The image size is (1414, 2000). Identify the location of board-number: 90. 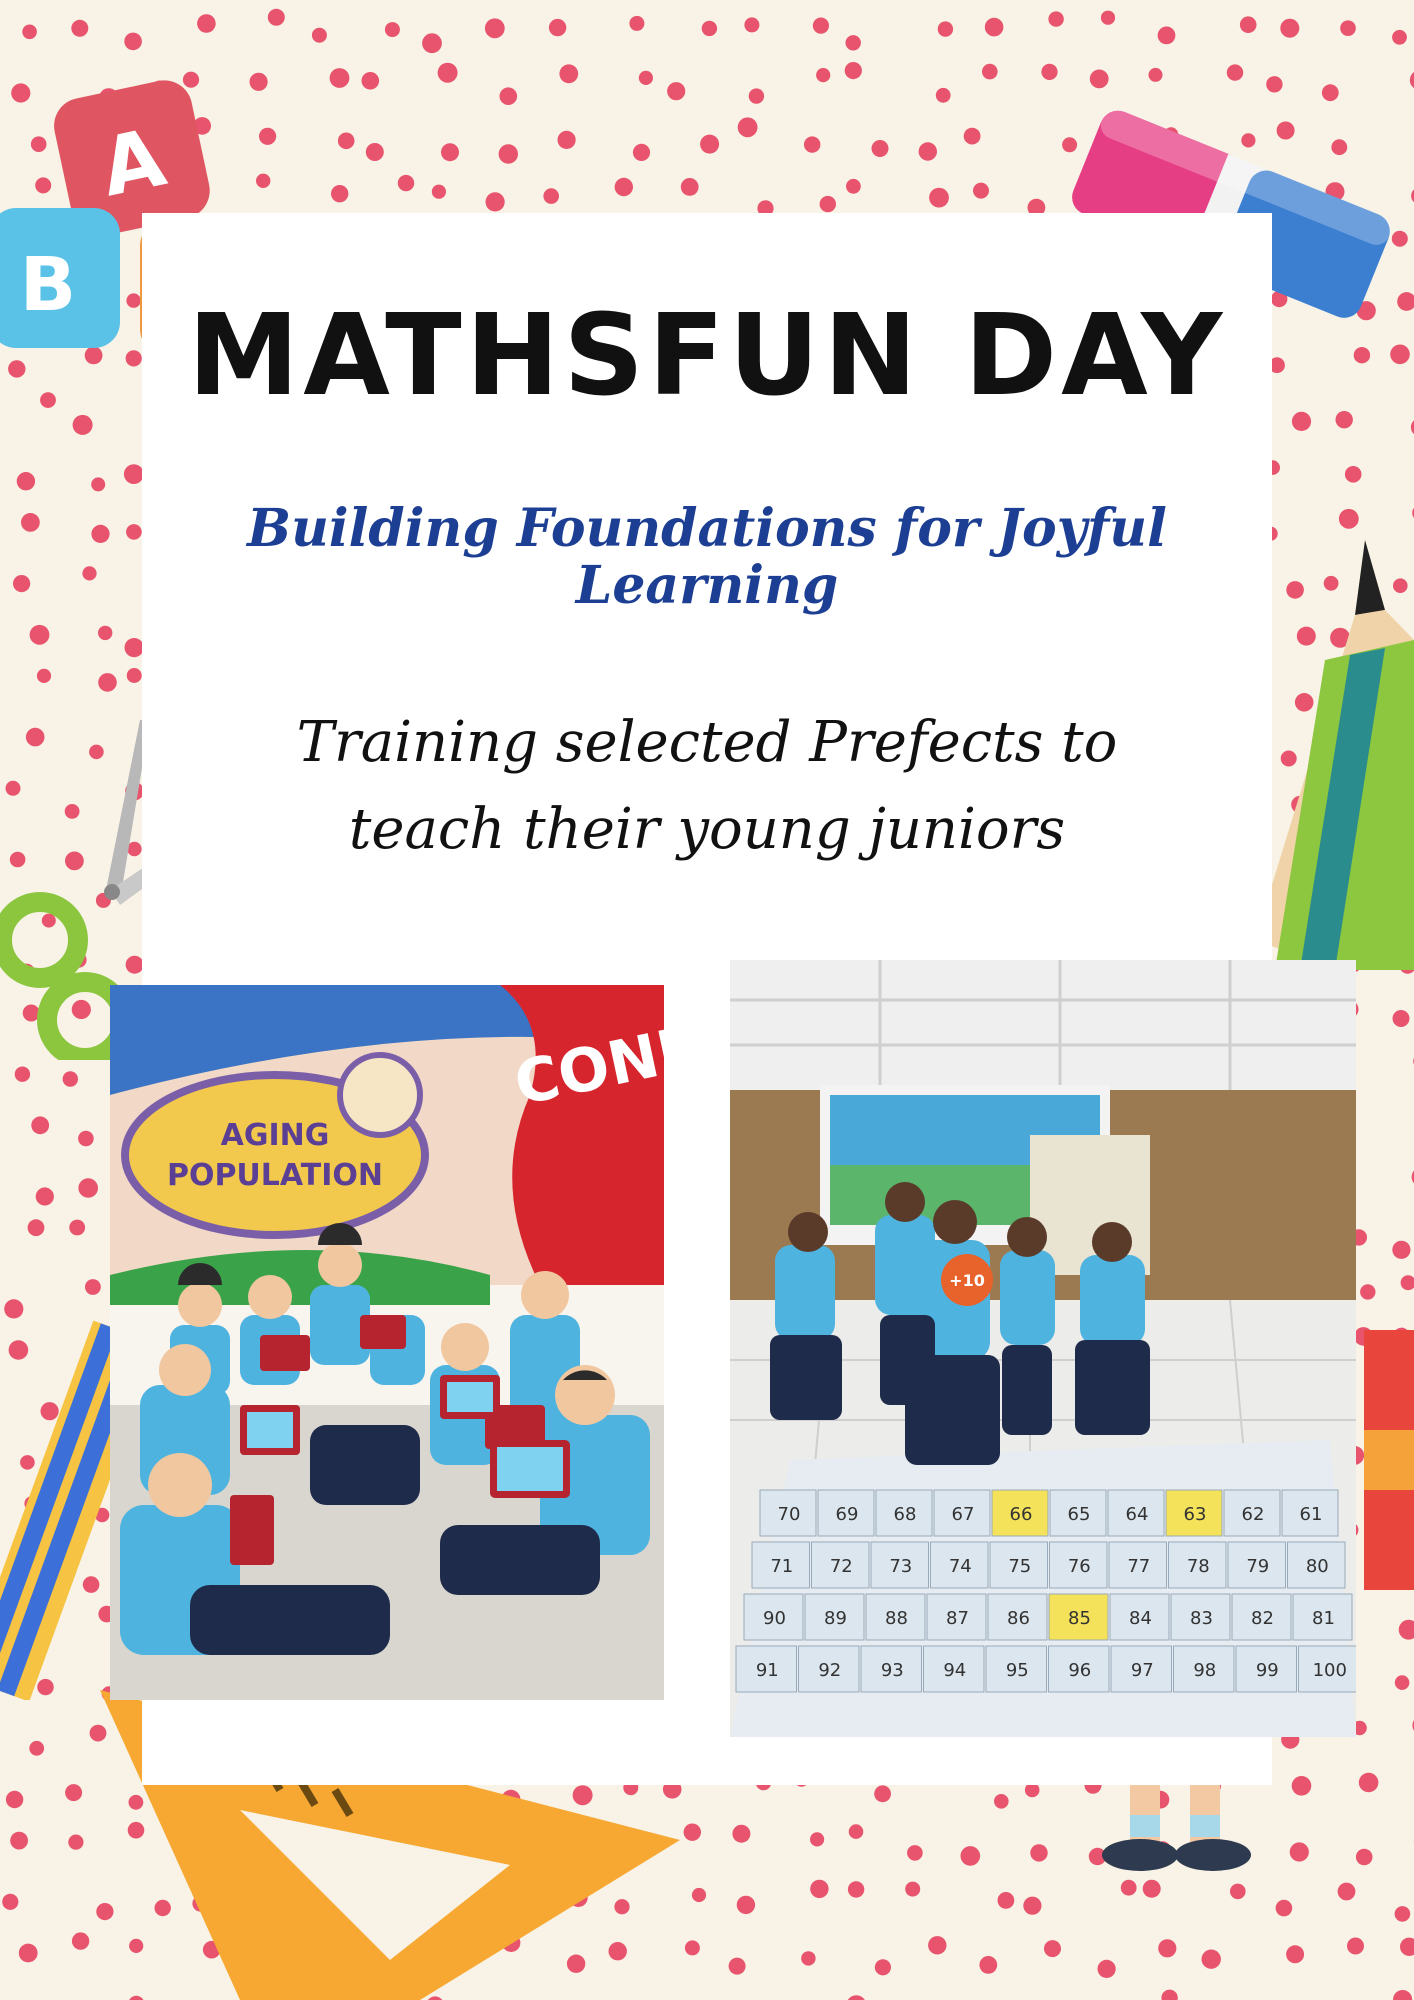
(774, 1618).